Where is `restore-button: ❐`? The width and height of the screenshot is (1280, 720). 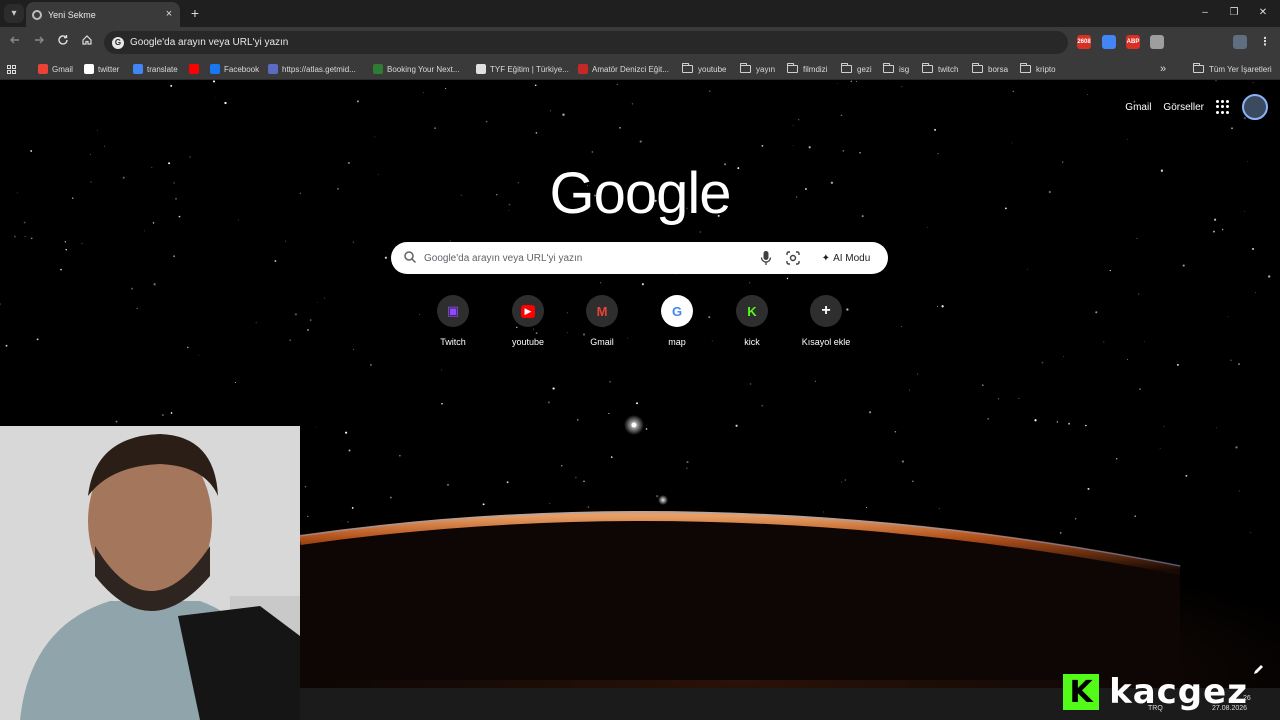 restore-button: ❐ is located at coordinates (1234, 13).